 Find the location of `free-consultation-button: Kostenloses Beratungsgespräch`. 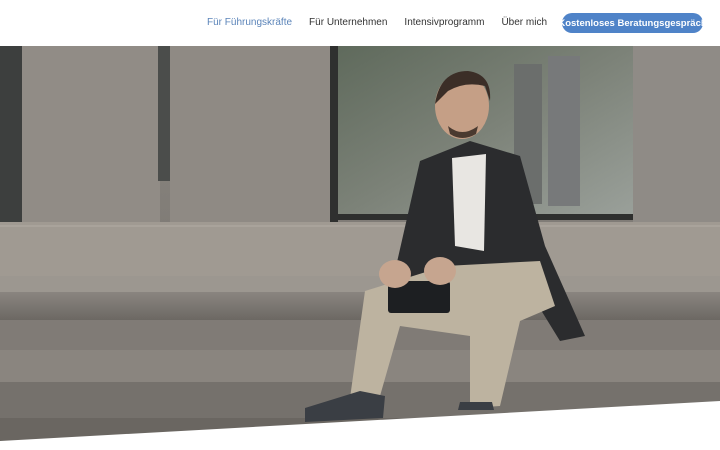

free-consultation-button: Kostenloses Beratungsgespräch is located at coordinates (632, 23).